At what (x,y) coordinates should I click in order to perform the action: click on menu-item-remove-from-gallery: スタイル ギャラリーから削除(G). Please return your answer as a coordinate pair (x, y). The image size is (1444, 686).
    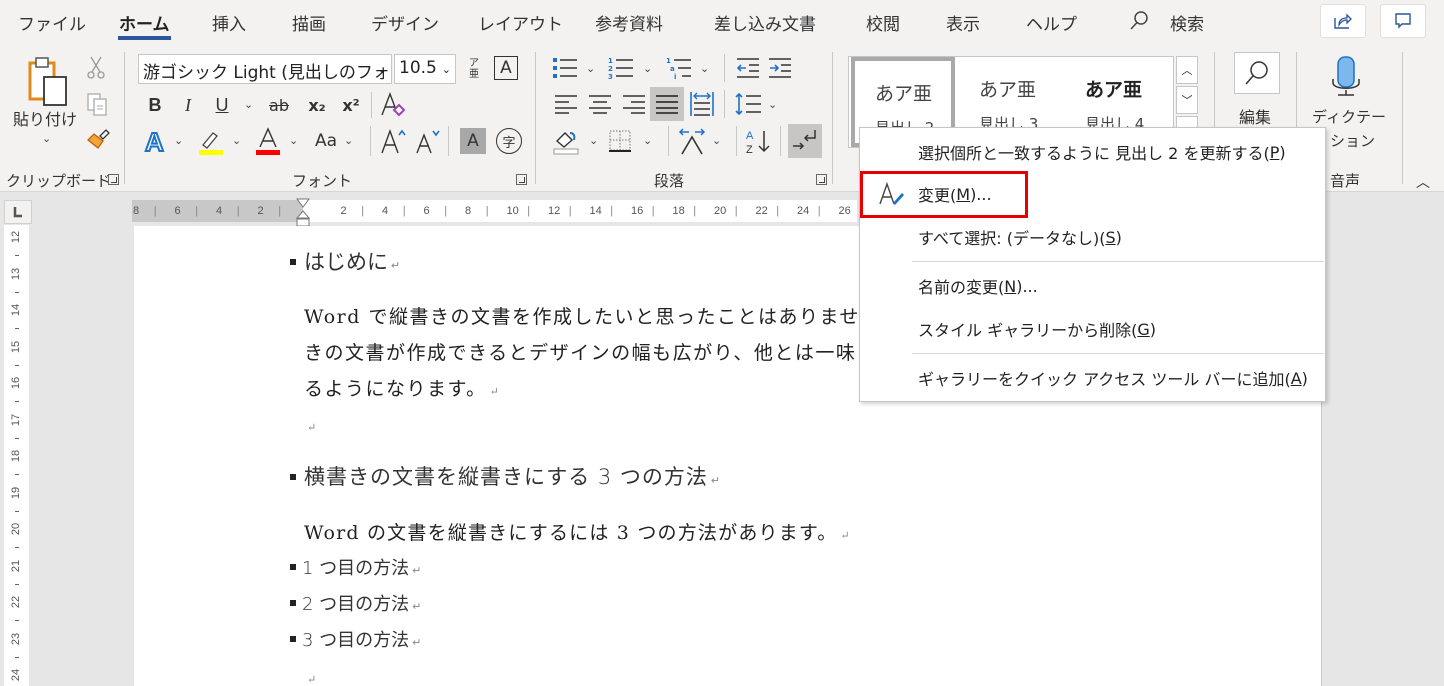
    Looking at the image, I should click on (1092, 329).